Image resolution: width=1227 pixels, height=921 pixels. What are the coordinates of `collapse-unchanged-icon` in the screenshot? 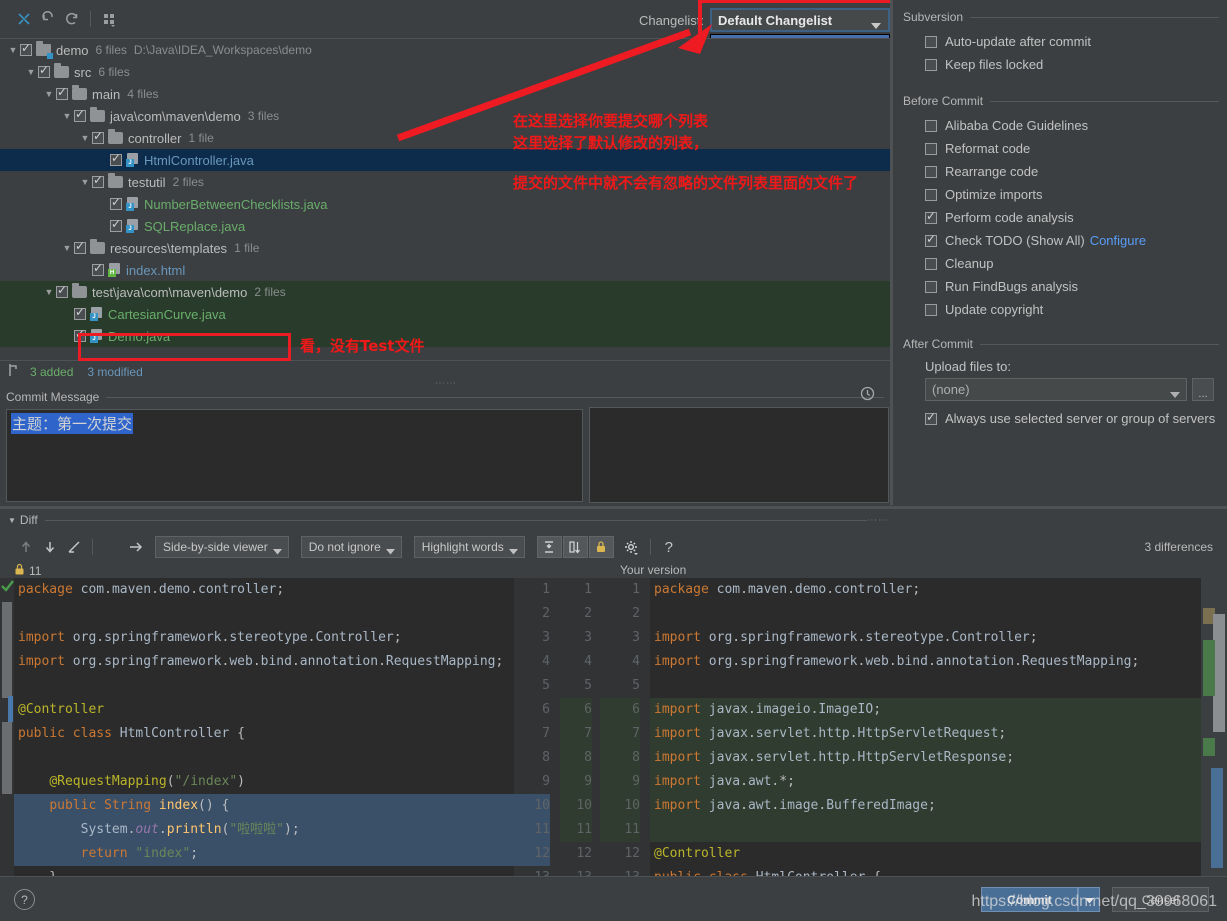 It's located at (549, 547).